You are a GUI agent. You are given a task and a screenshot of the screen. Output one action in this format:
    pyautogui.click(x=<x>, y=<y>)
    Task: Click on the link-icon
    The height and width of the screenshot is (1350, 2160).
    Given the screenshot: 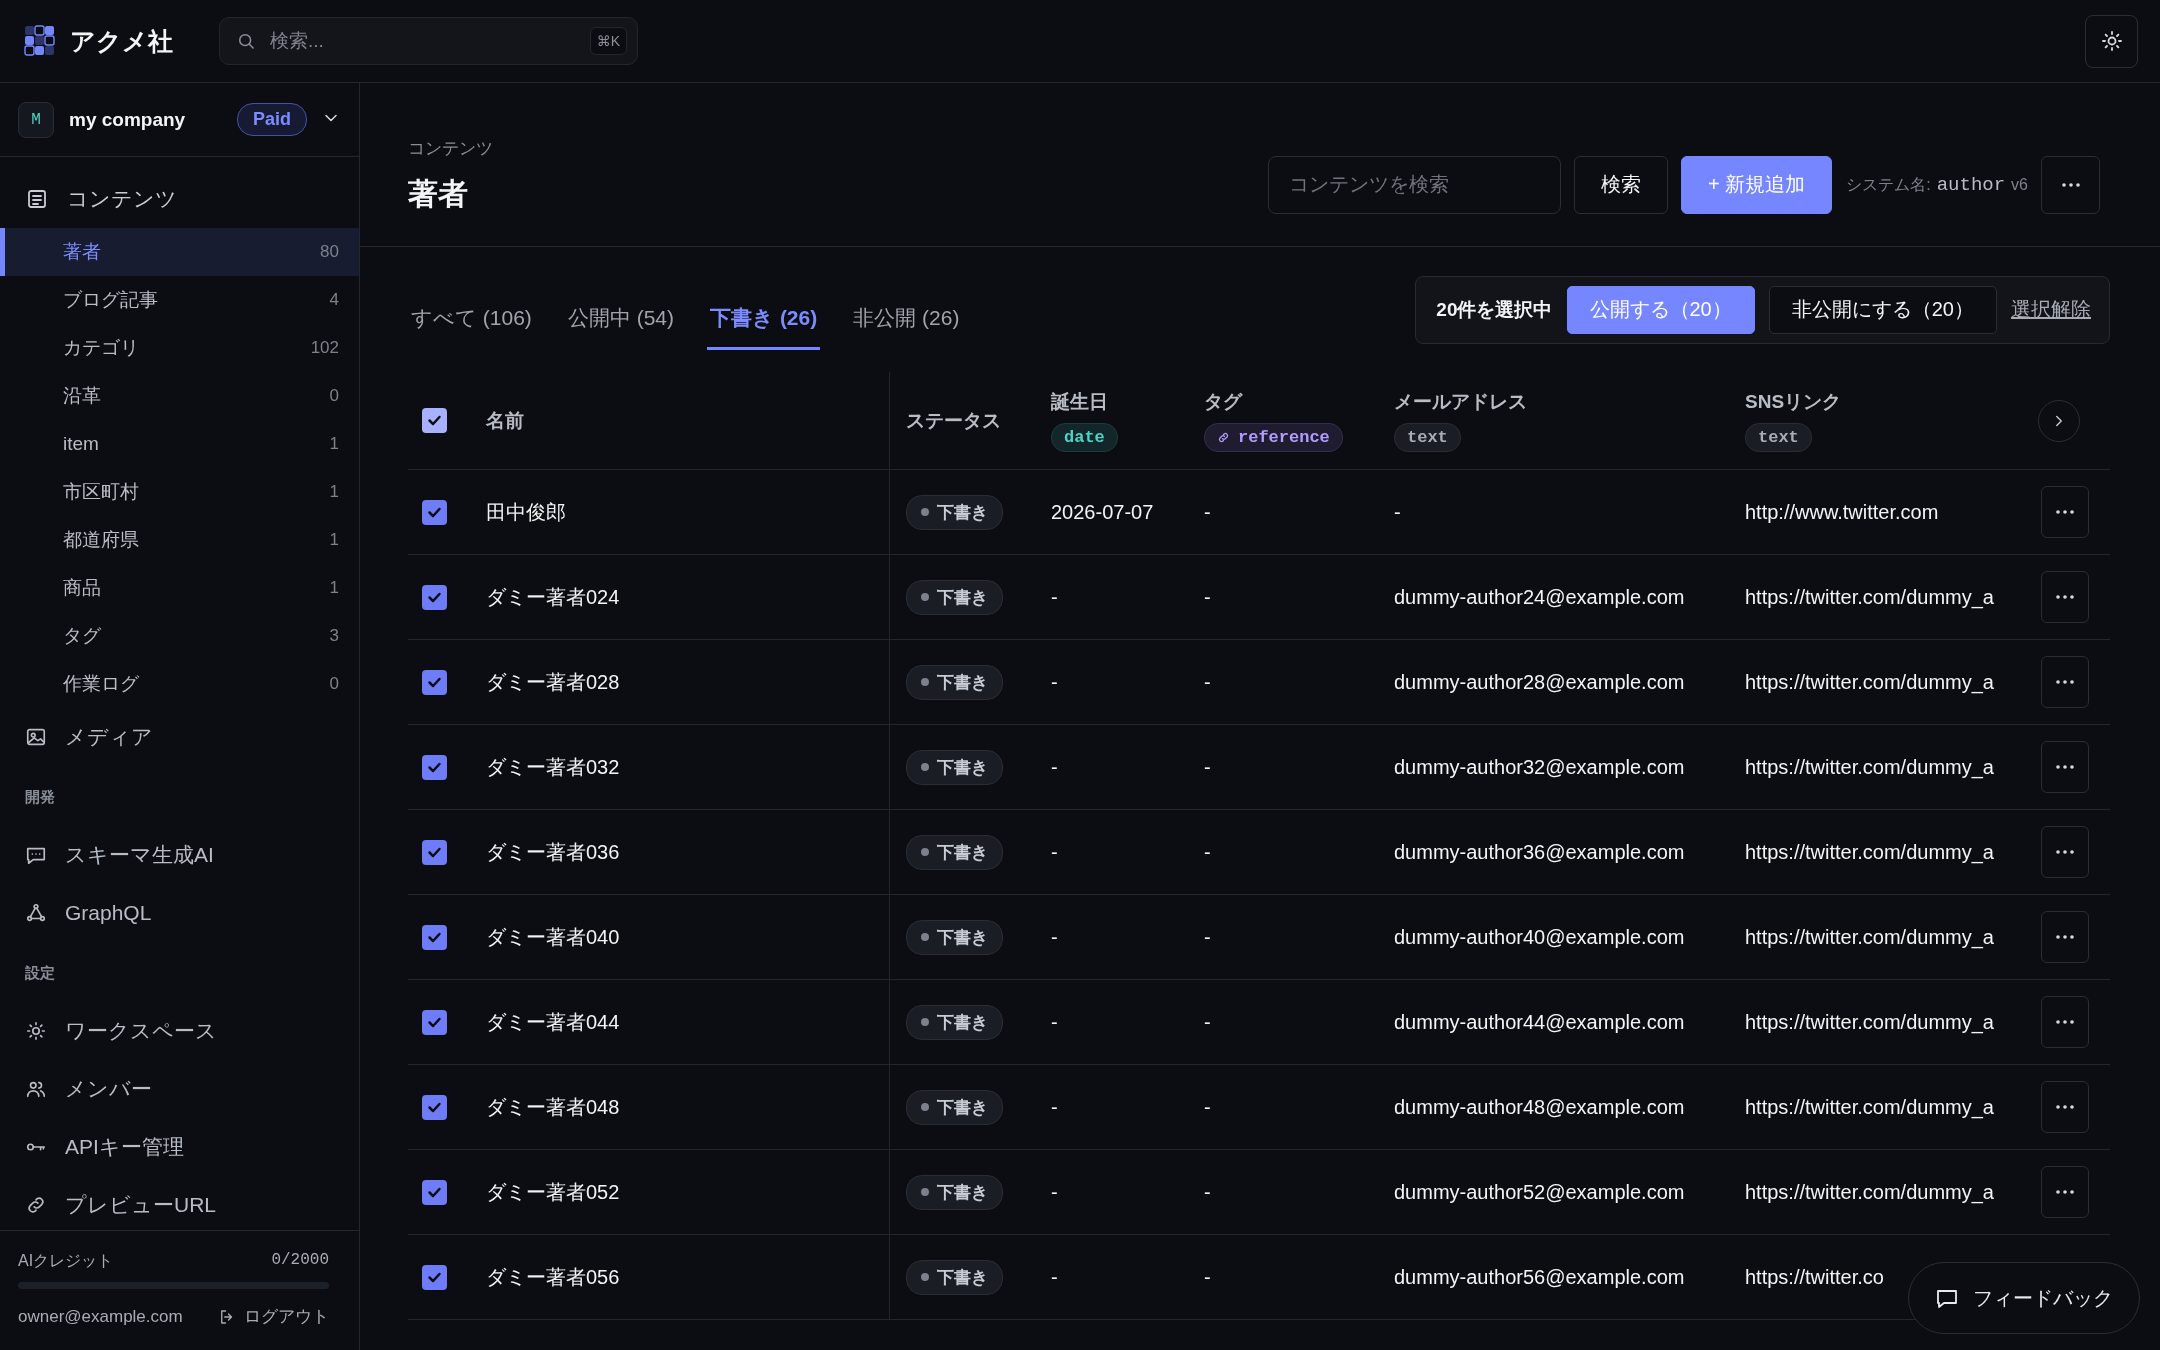 What is the action you would take?
    pyautogui.click(x=36, y=1205)
    